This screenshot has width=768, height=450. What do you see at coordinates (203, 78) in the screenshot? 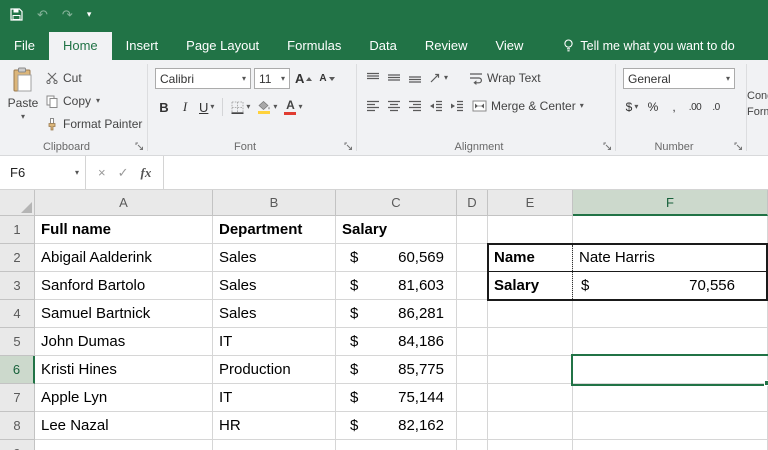
I see `font-family-select: Calibri ▾` at bounding box center [203, 78].